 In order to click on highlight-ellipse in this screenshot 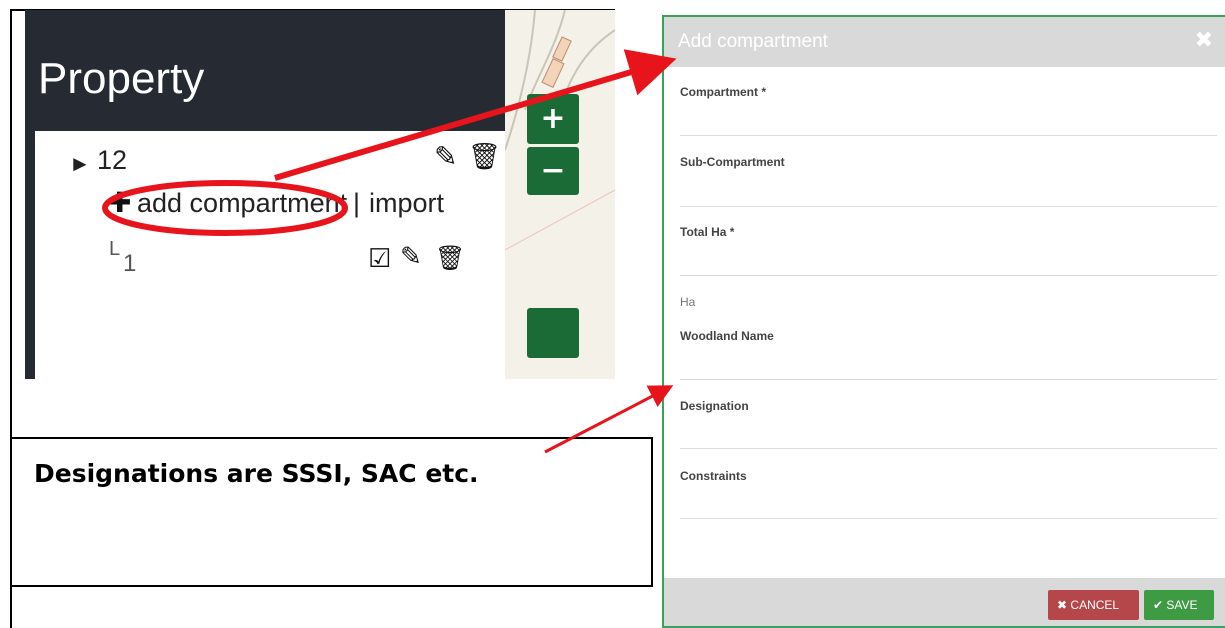, I will do `click(225, 208)`.